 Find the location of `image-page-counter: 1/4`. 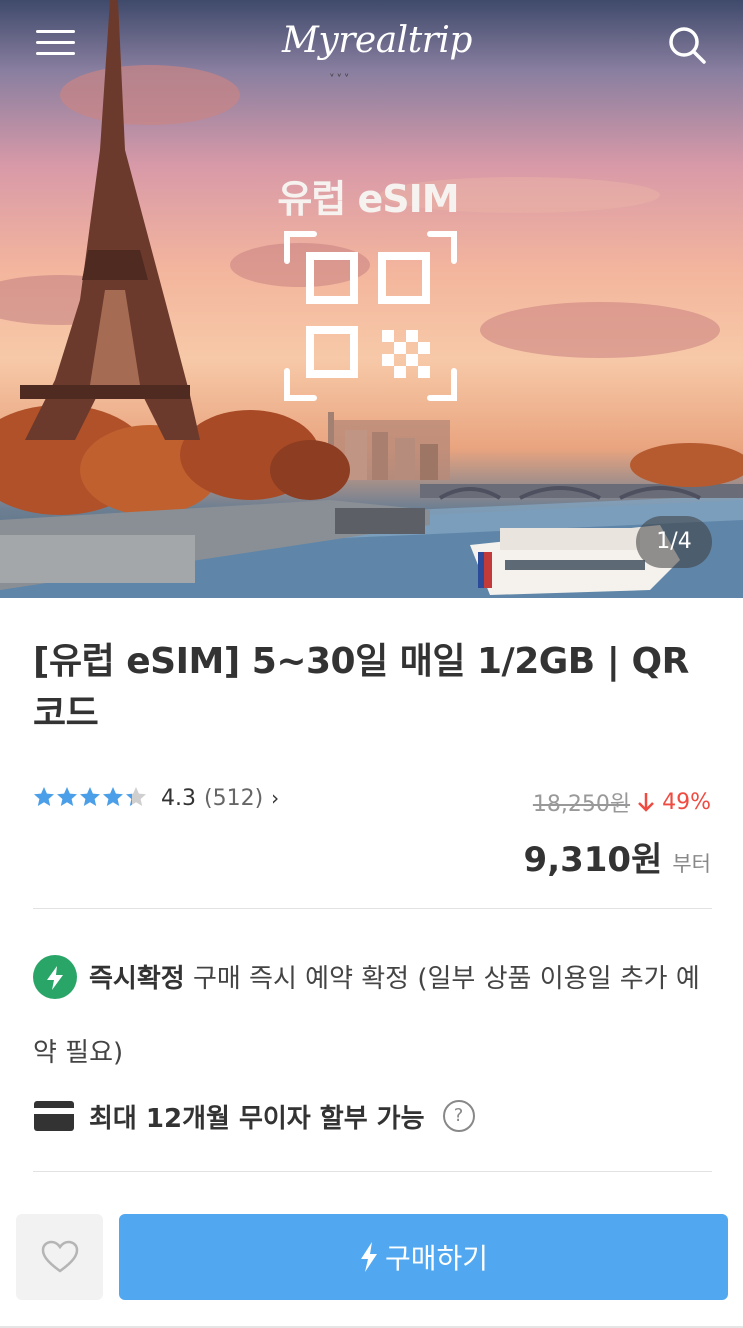

image-page-counter: 1/4 is located at coordinates (674, 542).